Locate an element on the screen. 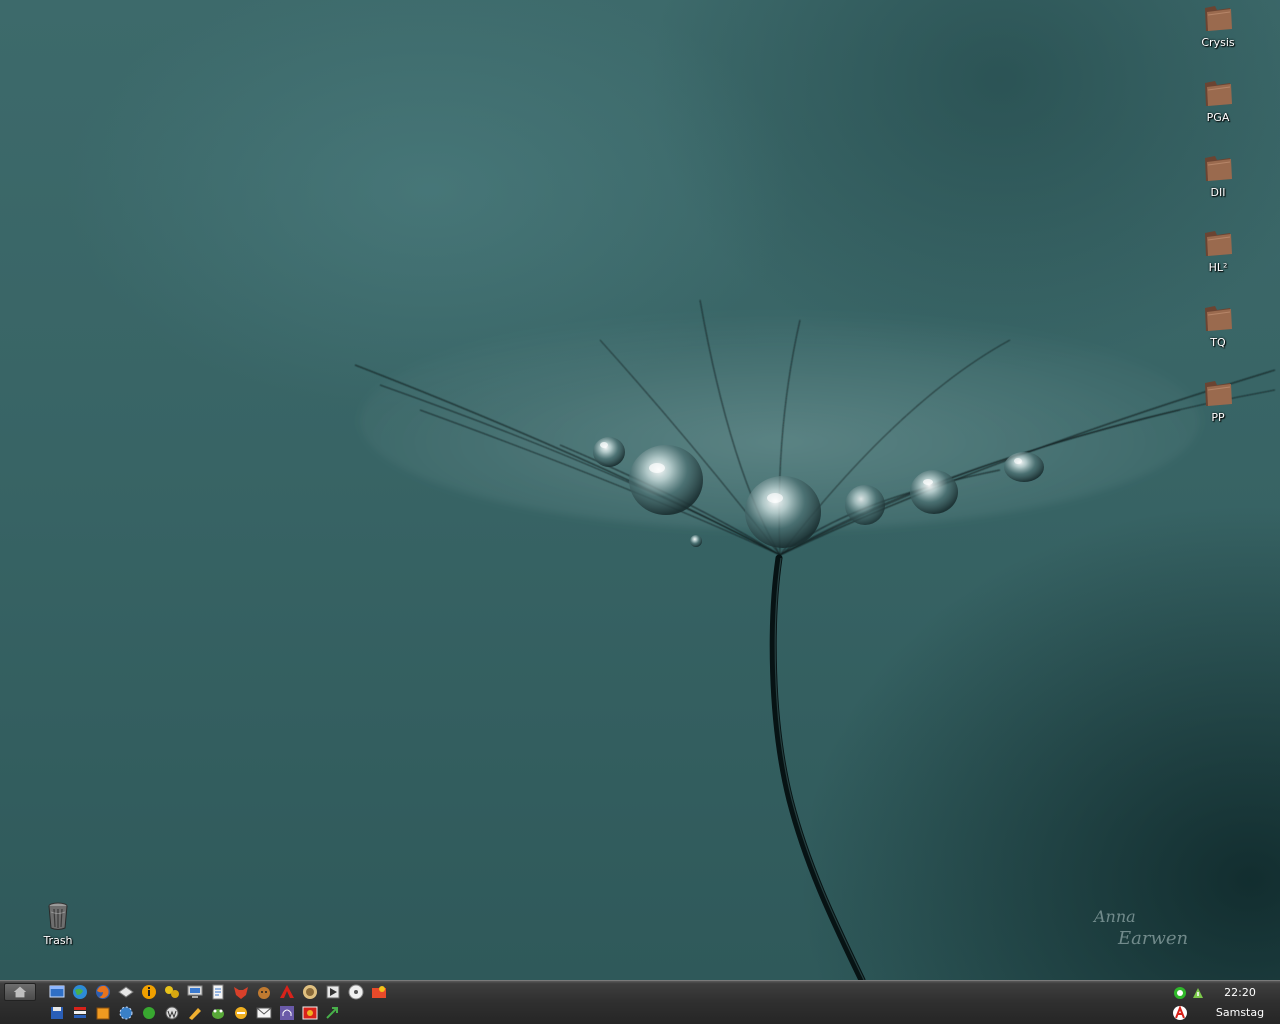 This screenshot has height=1024, width=1280. box-icon is located at coordinates (103, 1013).